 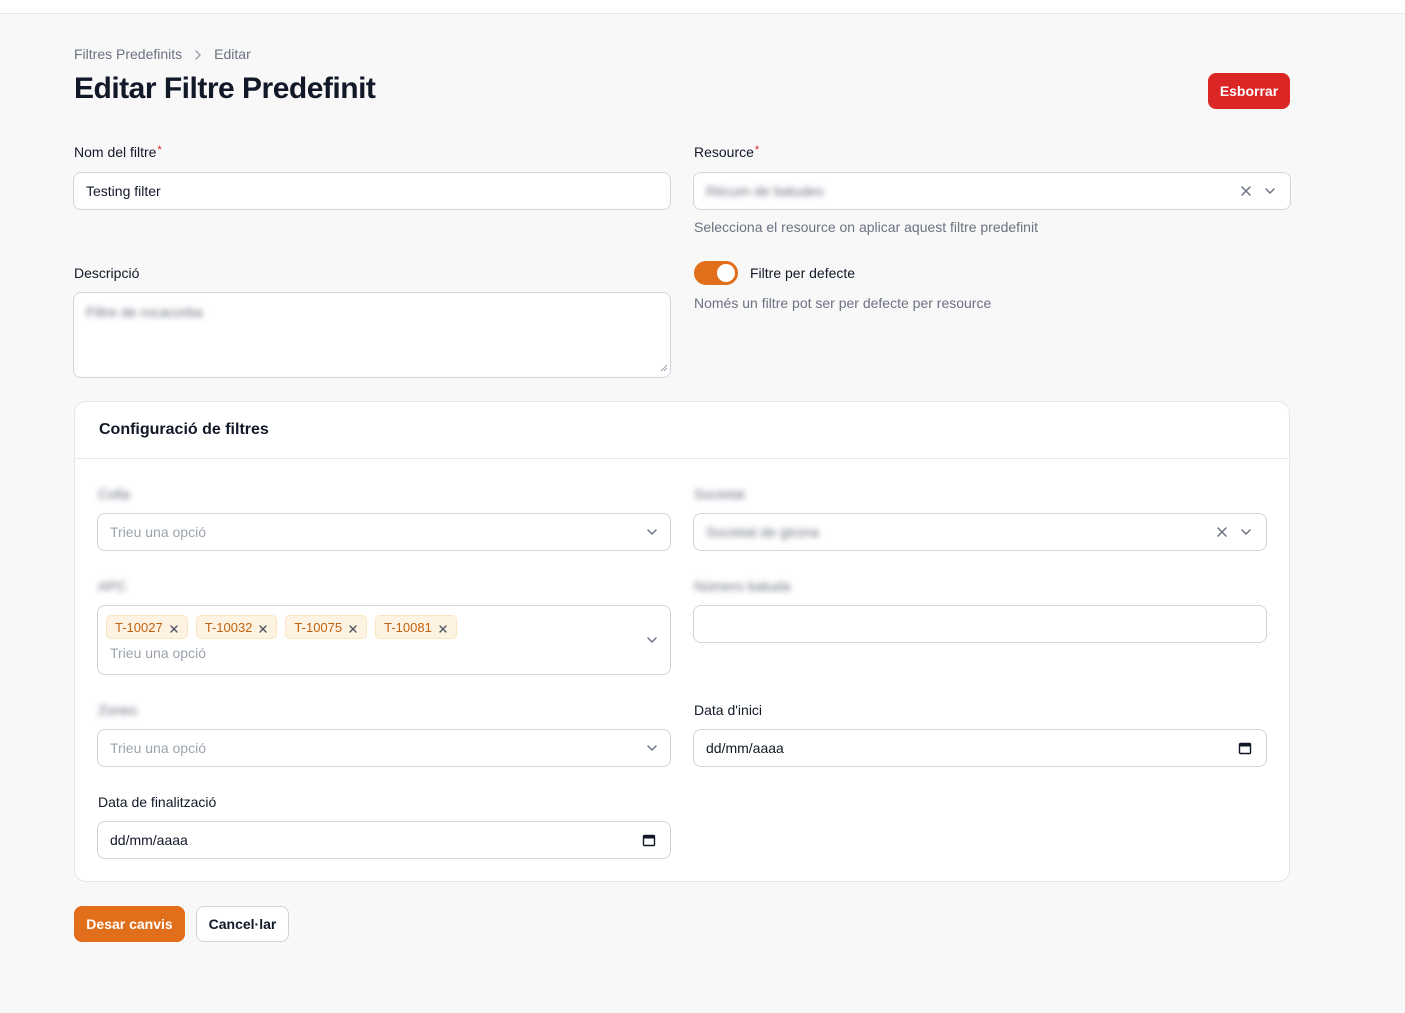 I want to click on zones-placeholder: Trieu una opció, so click(x=158, y=748).